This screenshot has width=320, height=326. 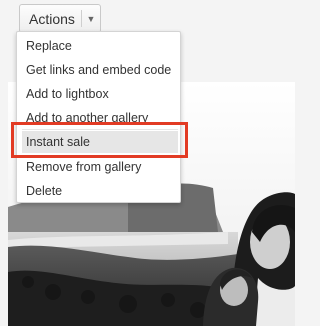 I want to click on menu-divider, so click(x=100, y=129).